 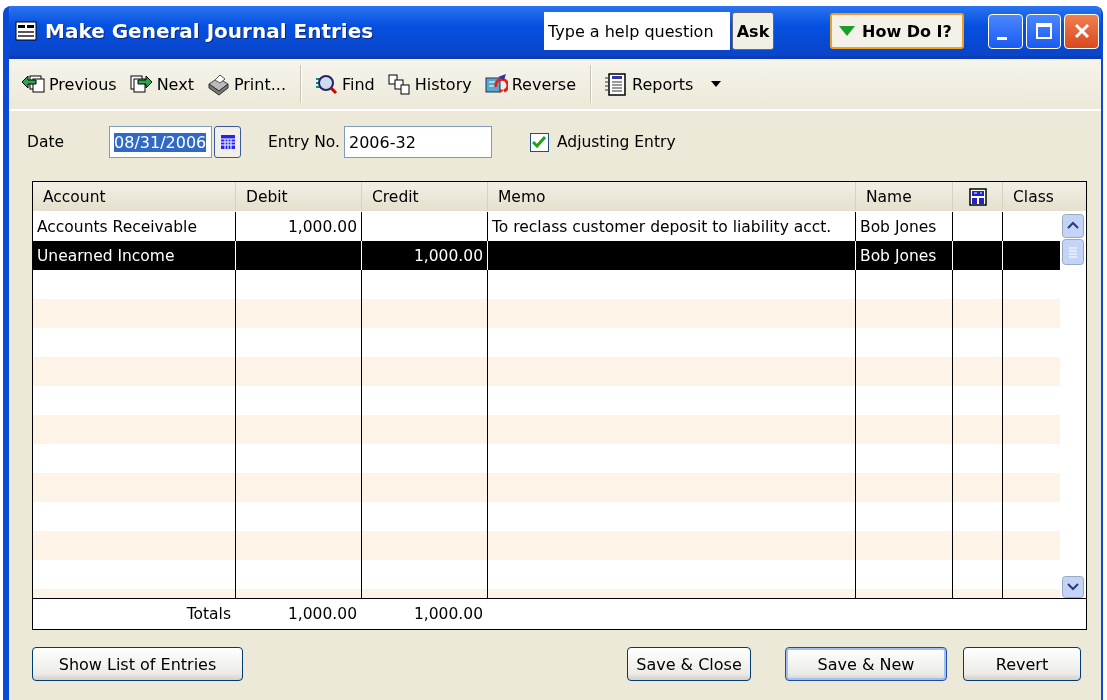 What do you see at coordinates (322, 614) in the screenshot?
I see `total-debit: 1,000.00` at bounding box center [322, 614].